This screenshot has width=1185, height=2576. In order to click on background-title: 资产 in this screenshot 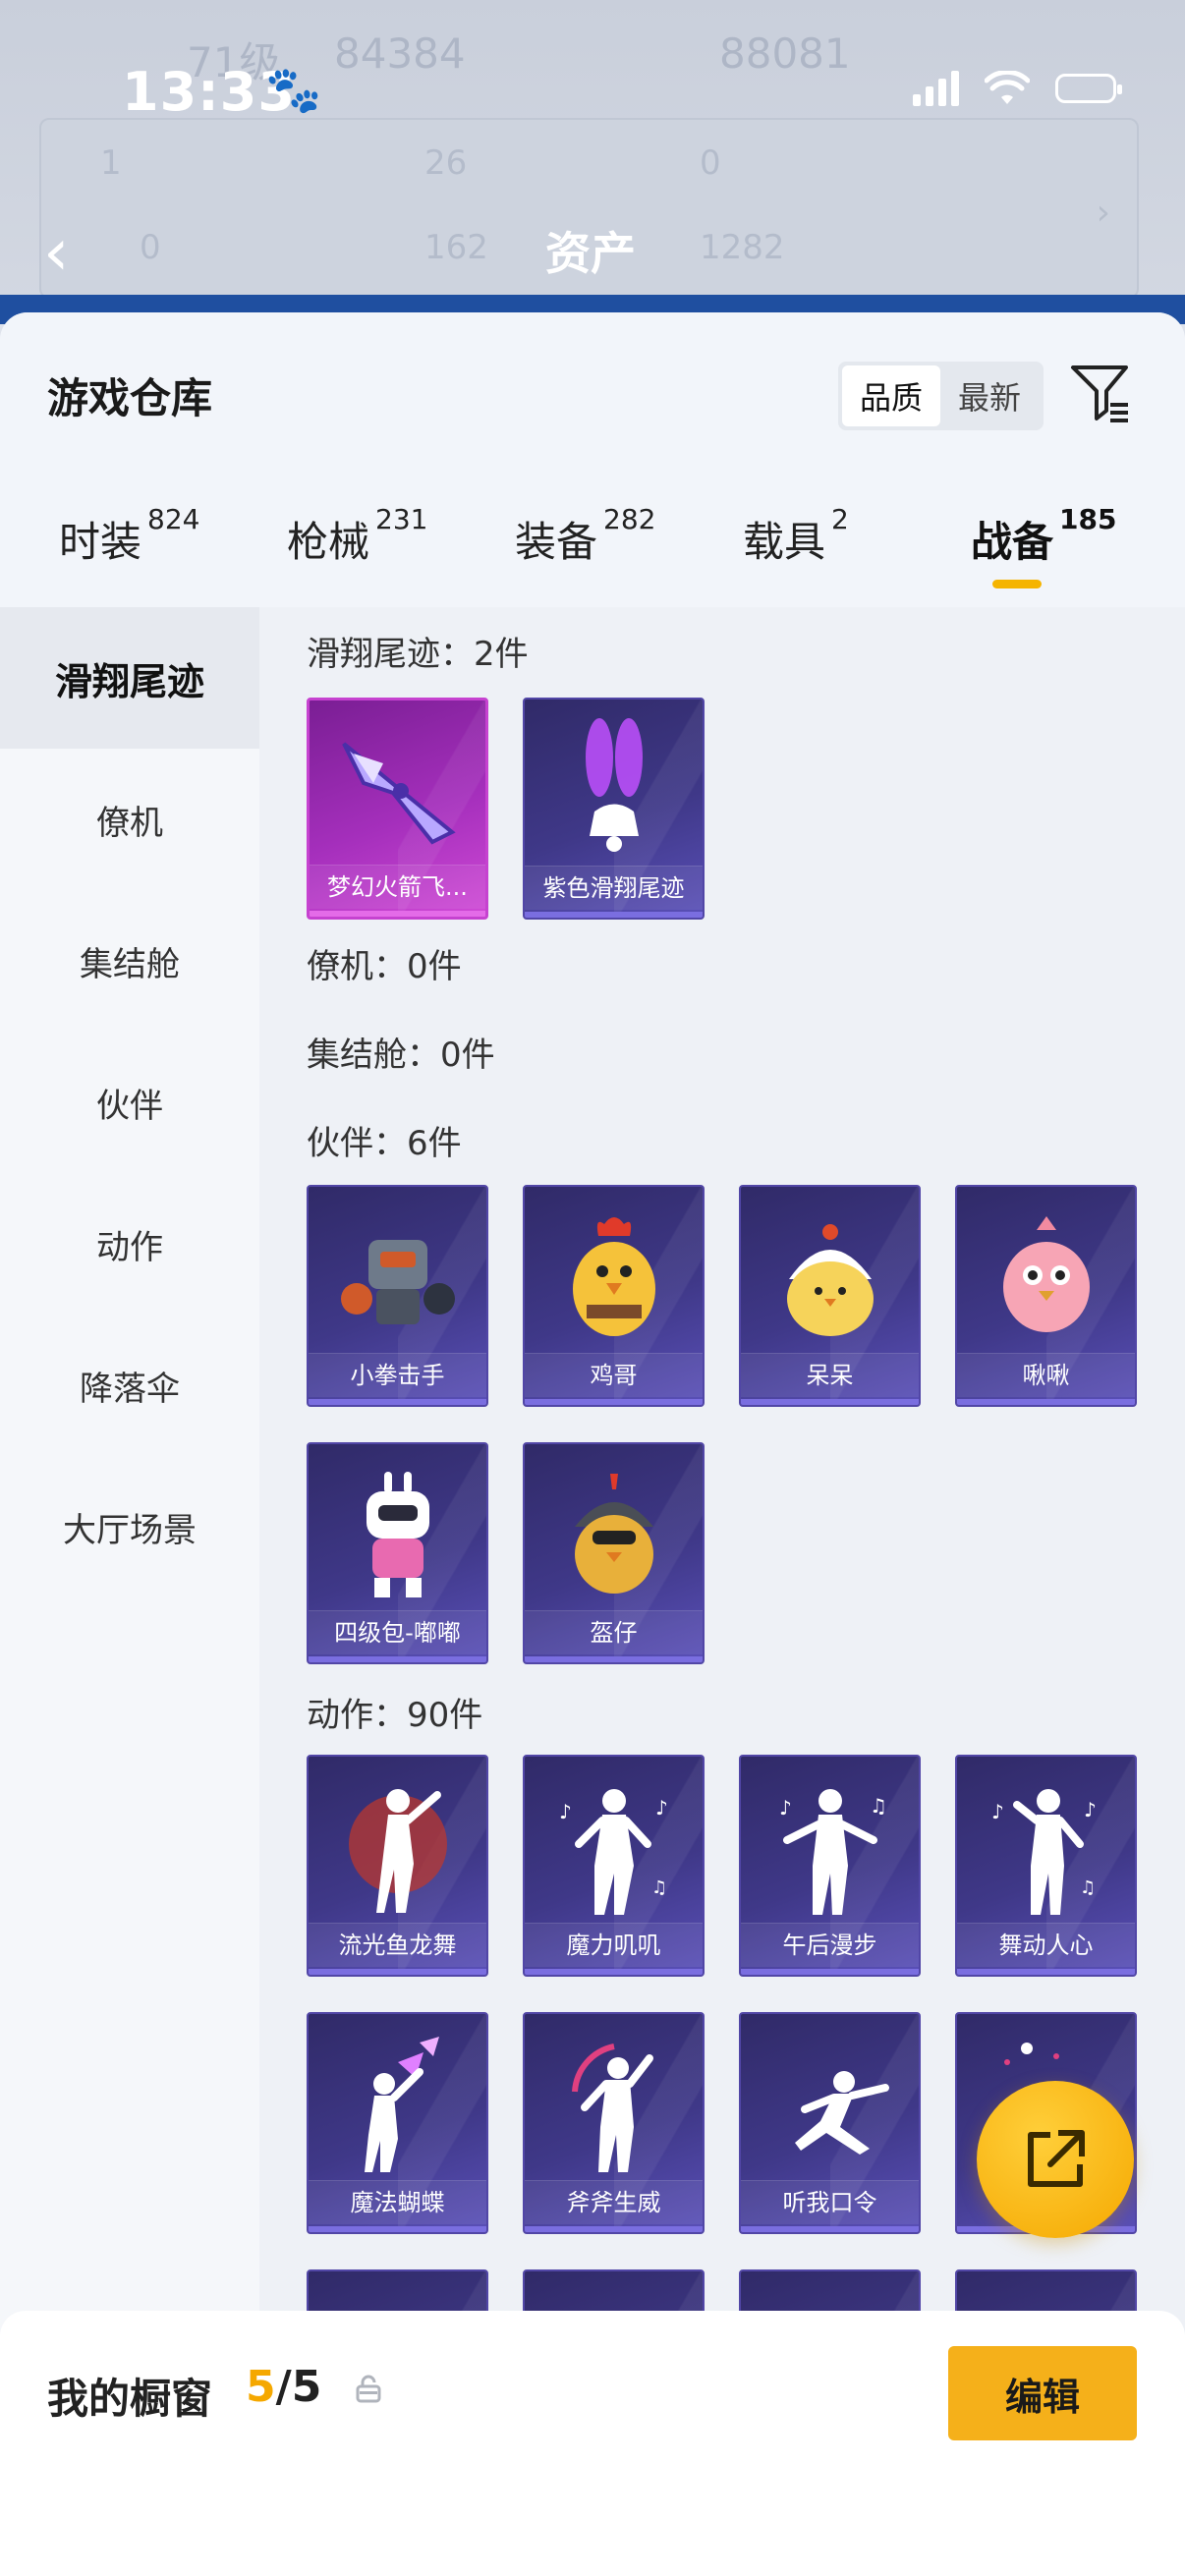, I will do `click(591, 253)`.